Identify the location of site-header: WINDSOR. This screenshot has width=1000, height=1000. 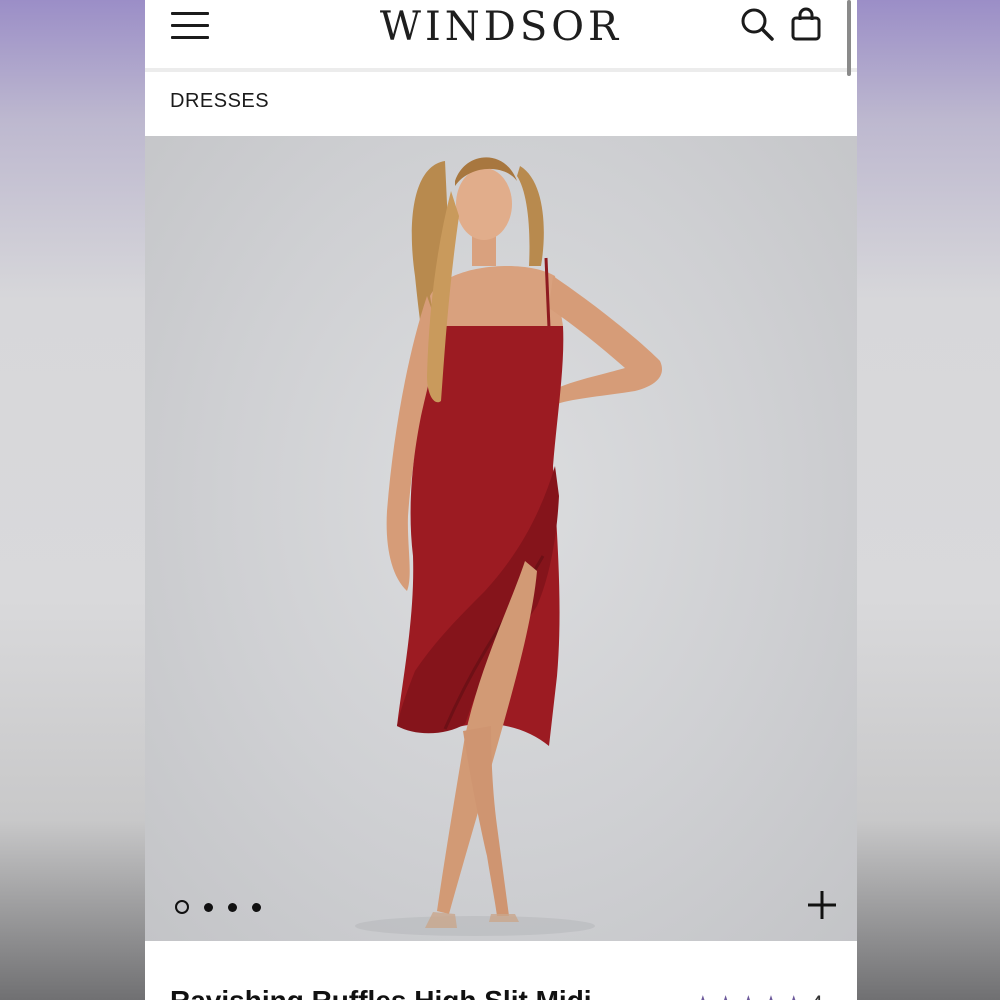
(501, 38).